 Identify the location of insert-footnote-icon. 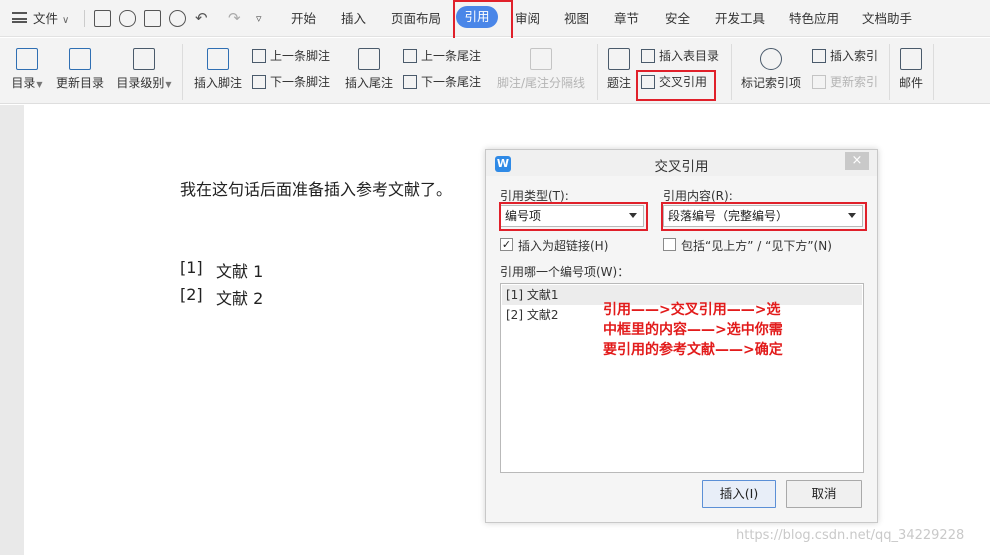
(218, 59).